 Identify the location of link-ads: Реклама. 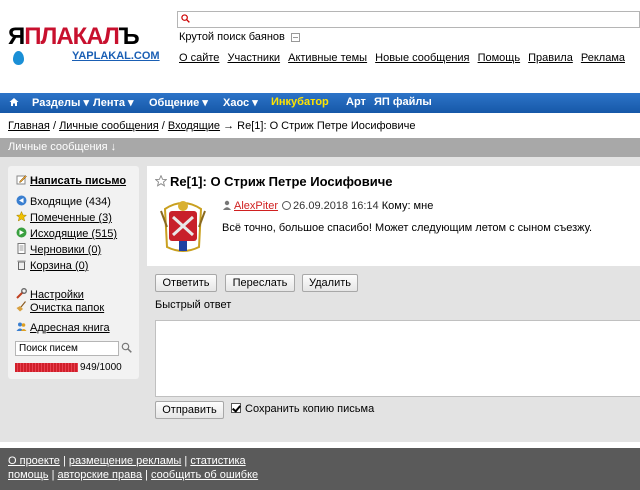
(603, 58).